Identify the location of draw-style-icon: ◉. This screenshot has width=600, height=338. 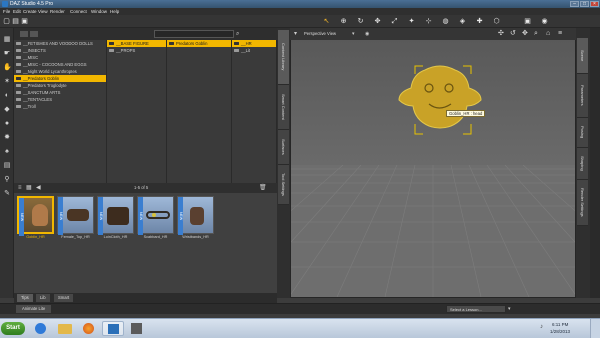
(368, 34).